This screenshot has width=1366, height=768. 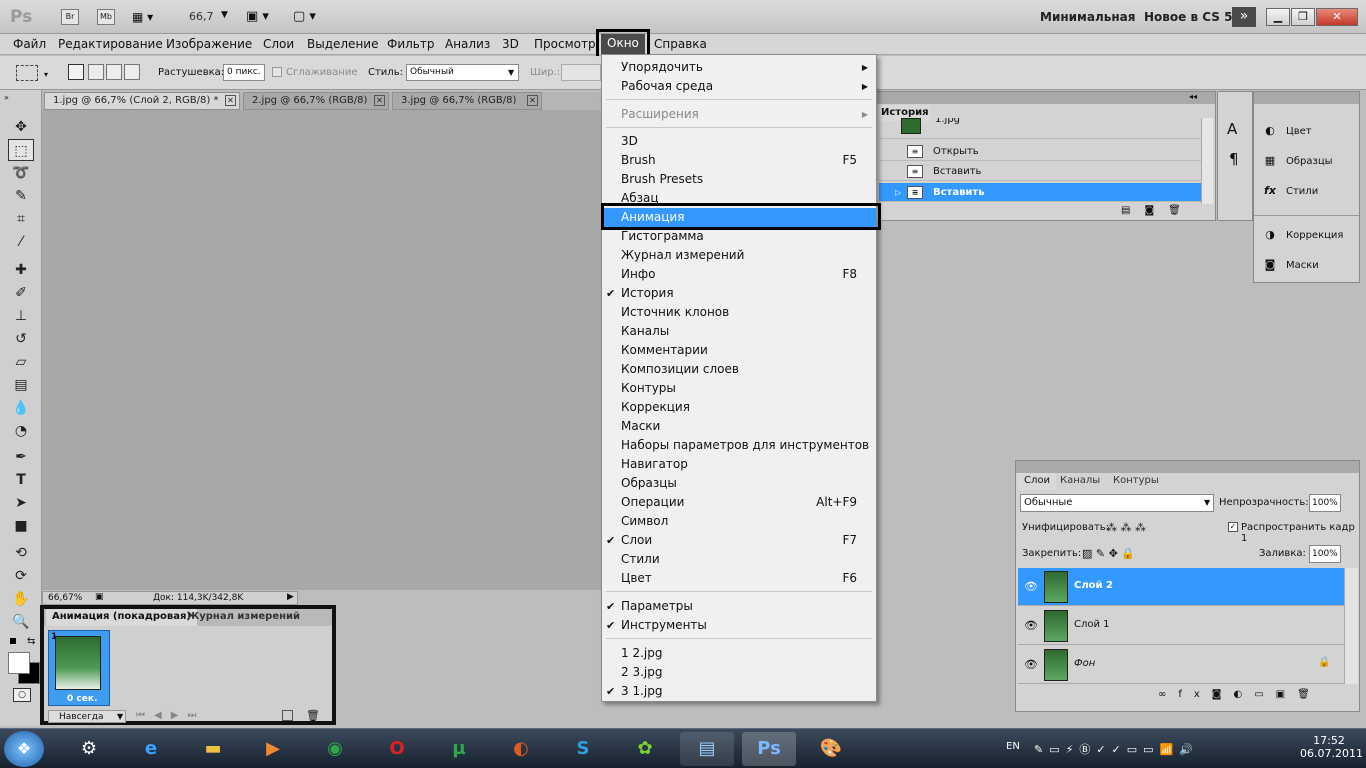 What do you see at coordinates (21, 576) in the screenshot?
I see `3d-orbit-tool-icon: ⟳` at bounding box center [21, 576].